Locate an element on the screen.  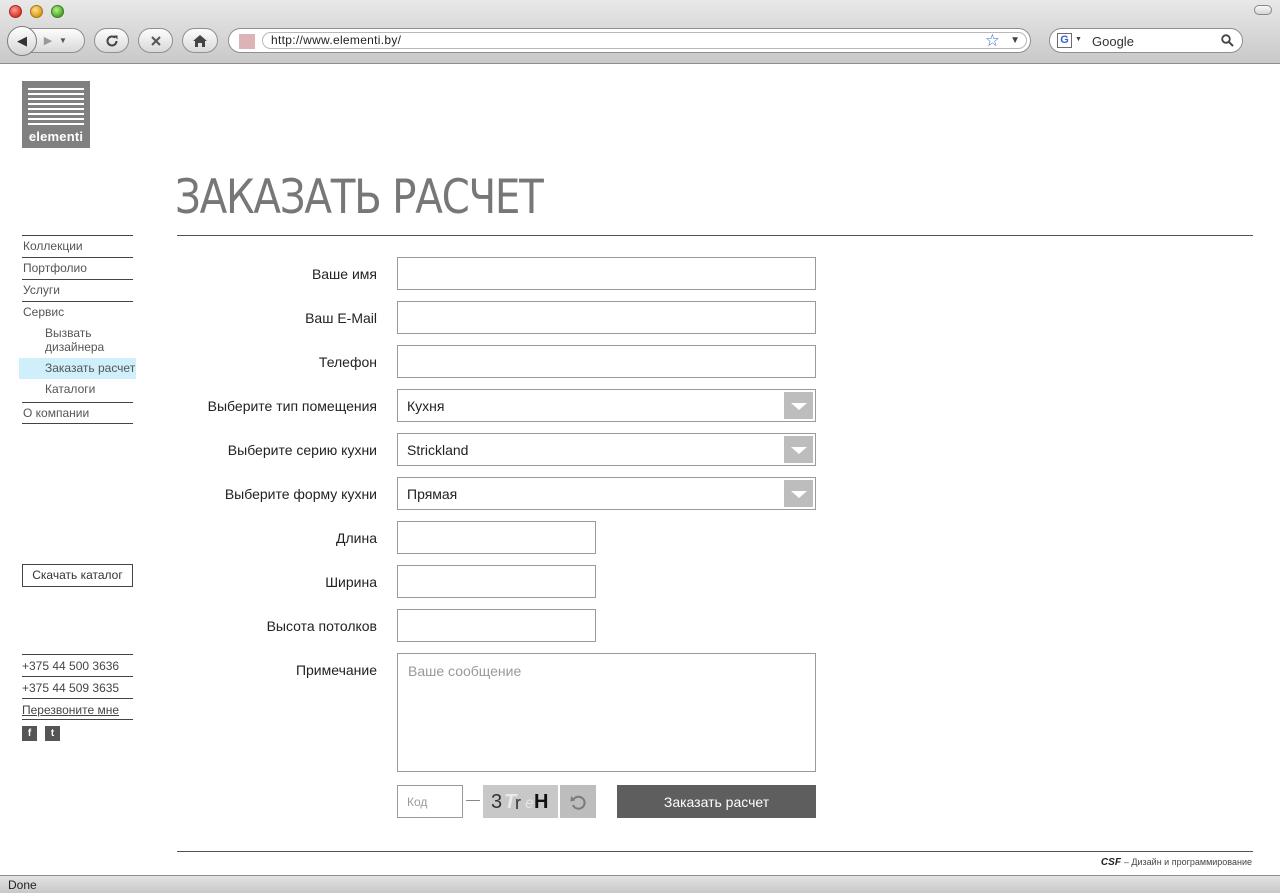
sidebar-subitem-order-calculation: Заказать расчет is located at coordinates (77, 368).